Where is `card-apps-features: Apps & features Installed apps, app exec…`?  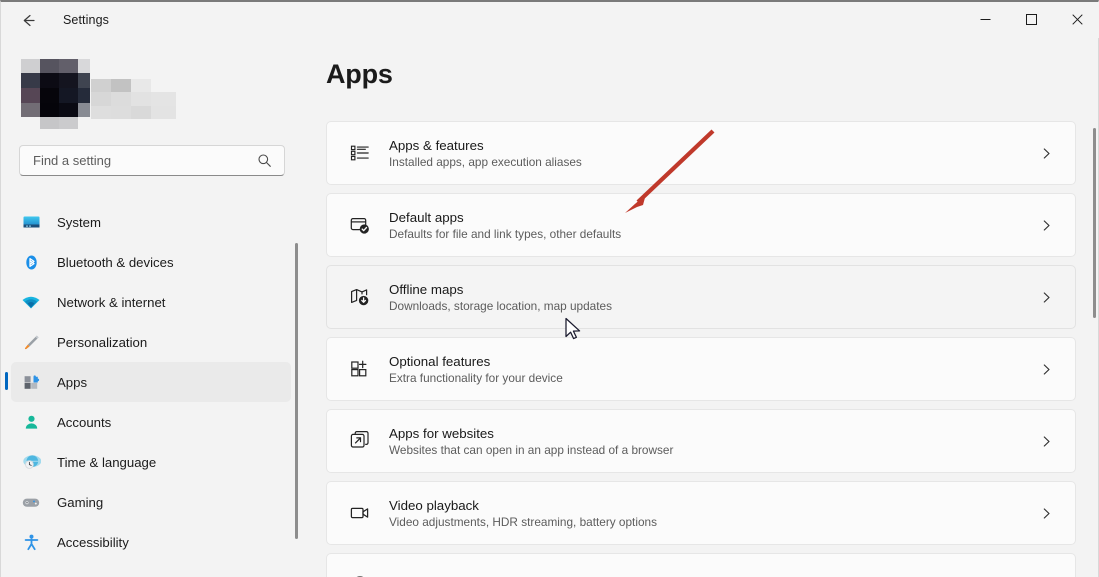
card-apps-features: Apps & features Installed apps, app exec… is located at coordinates (701, 153).